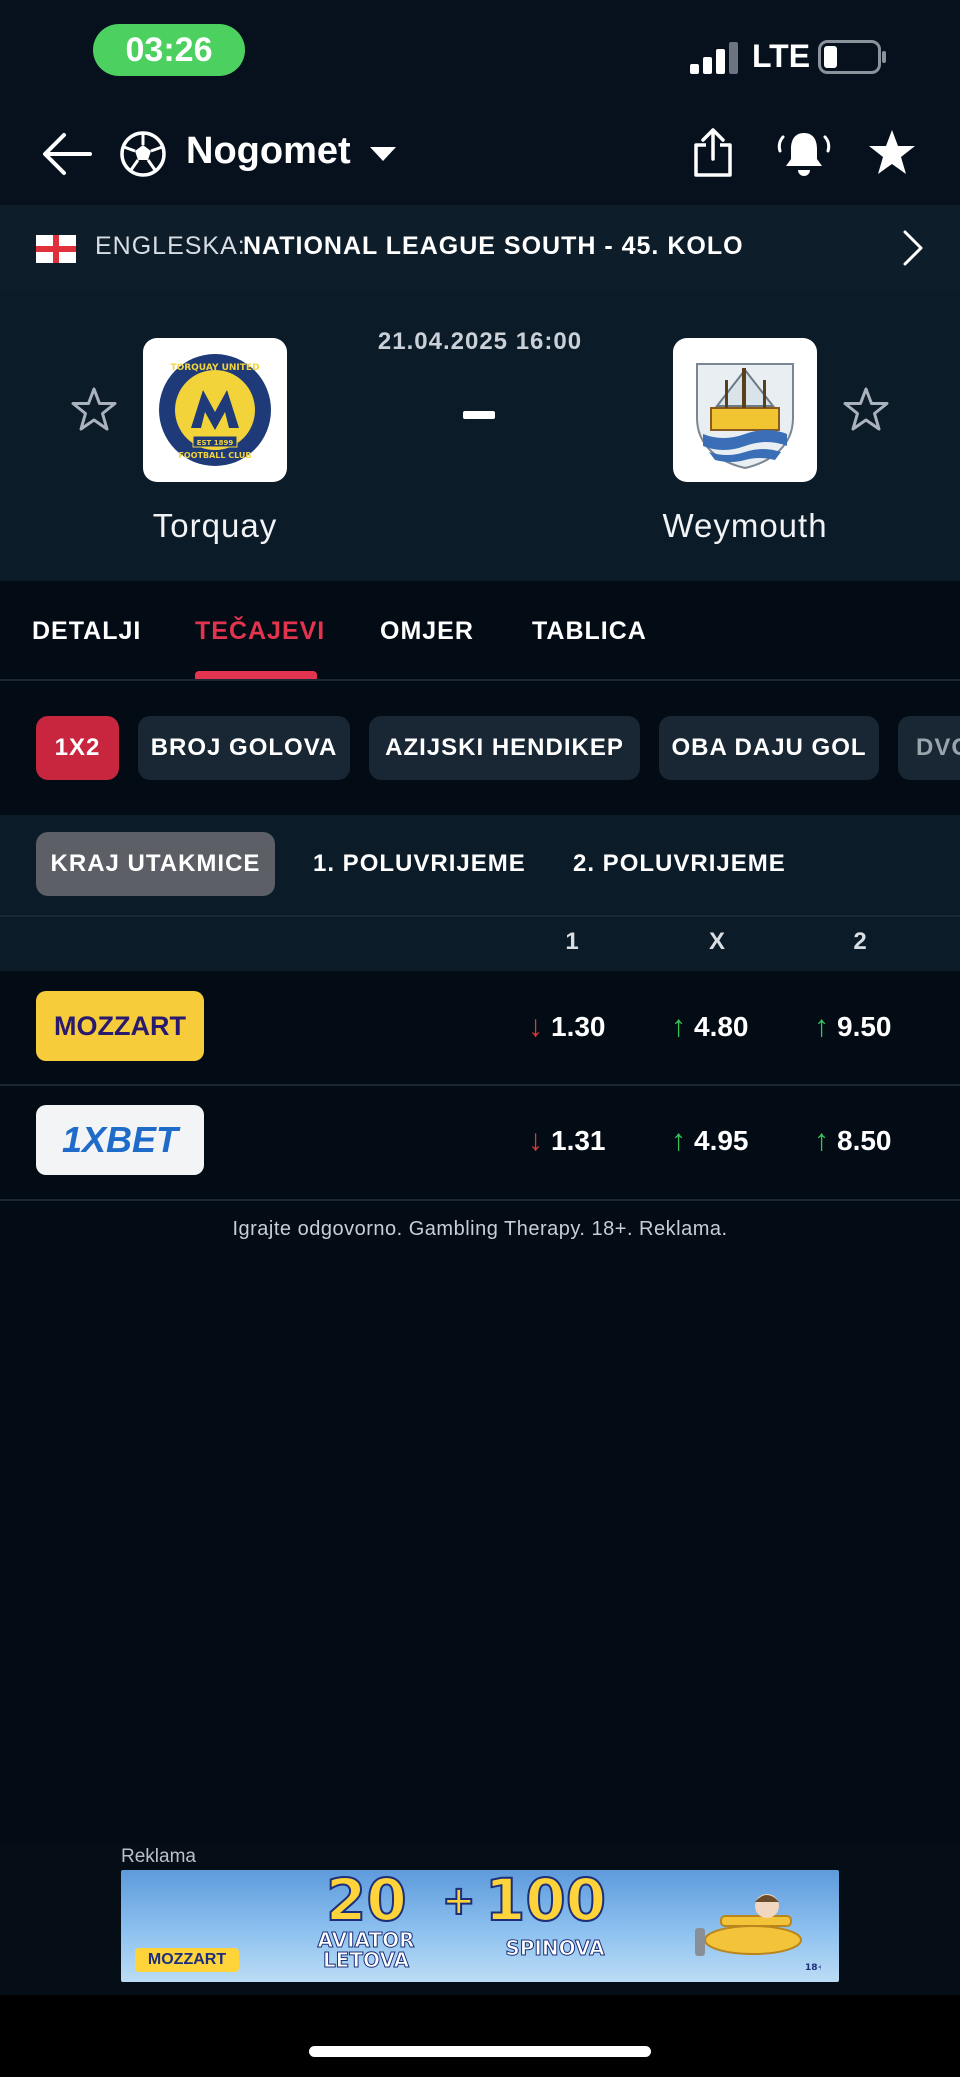 Image resolution: width=960 pixels, height=2077 pixels. I want to click on ad-label: Reklama, so click(158, 1856).